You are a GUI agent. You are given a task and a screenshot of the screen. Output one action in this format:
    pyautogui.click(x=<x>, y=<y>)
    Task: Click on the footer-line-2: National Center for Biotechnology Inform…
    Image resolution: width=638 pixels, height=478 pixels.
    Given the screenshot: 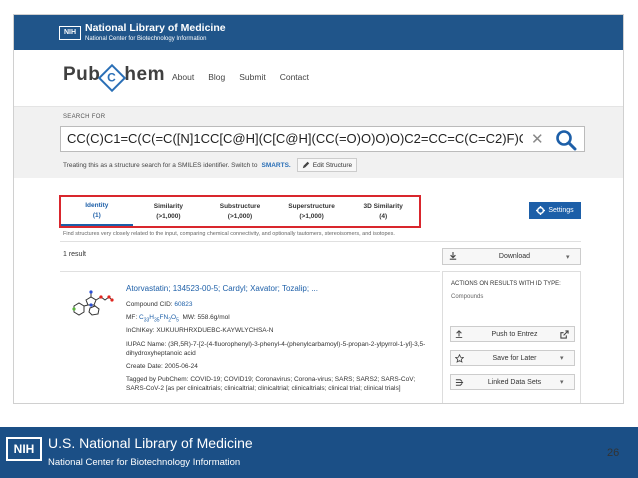 What is the action you would take?
    pyautogui.click(x=144, y=462)
    